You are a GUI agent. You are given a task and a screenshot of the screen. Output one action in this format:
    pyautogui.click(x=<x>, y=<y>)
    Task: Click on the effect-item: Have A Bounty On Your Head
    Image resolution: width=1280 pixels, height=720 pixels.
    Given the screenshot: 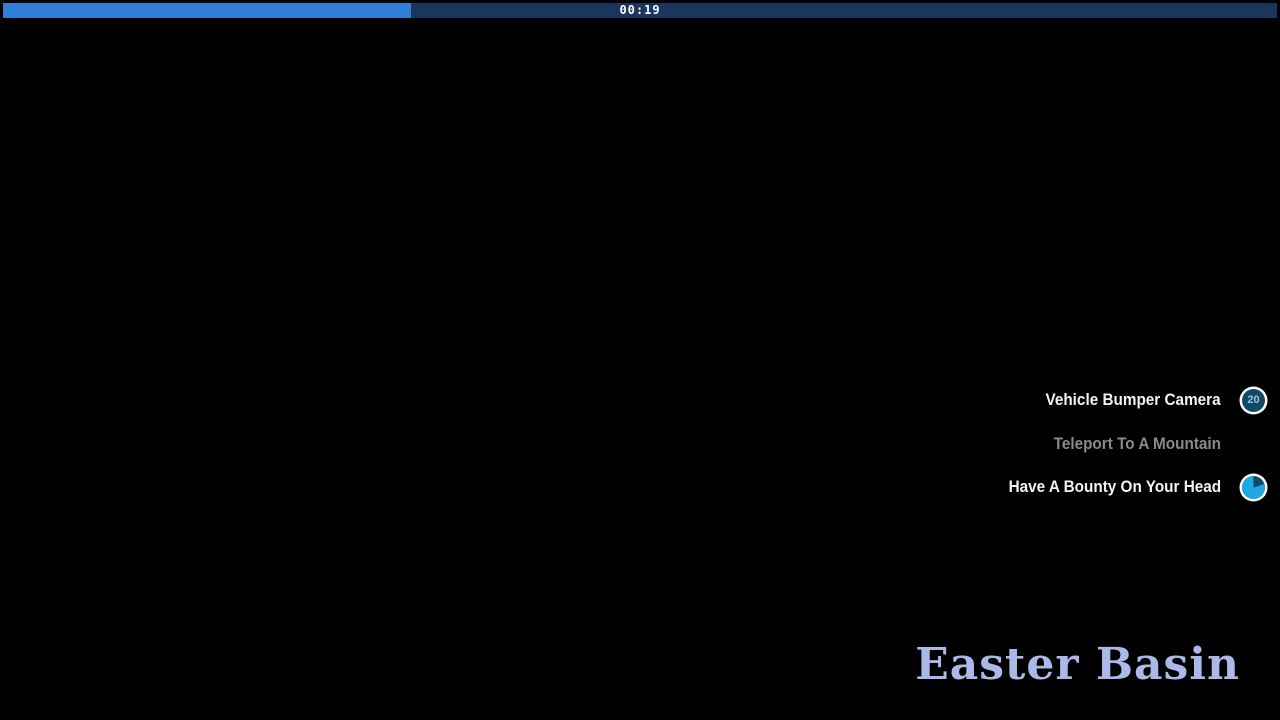 What is the action you would take?
    pyautogui.click(x=1127, y=487)
    